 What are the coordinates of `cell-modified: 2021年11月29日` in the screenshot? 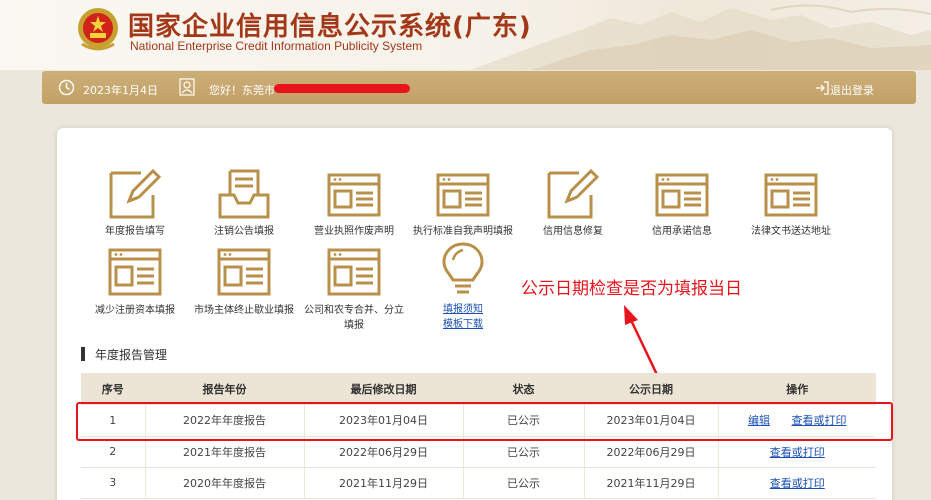 It's located at (383, 483).